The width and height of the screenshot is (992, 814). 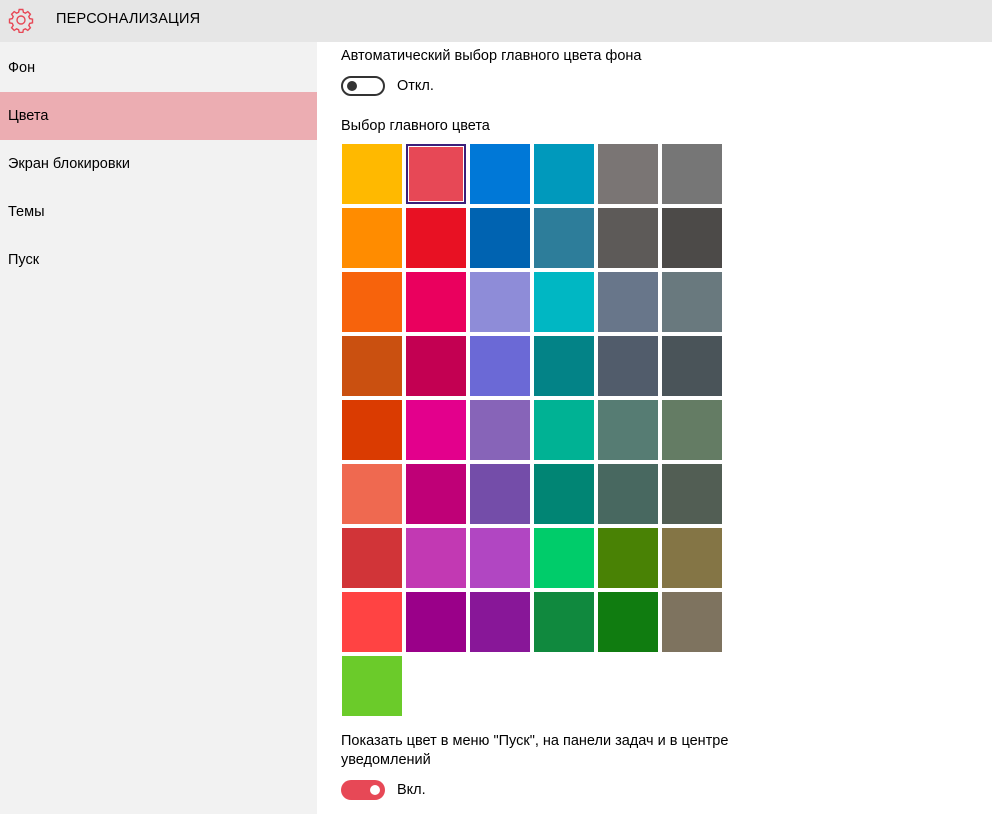 What do you see at coordinates (363, 86) in the screenshot?
I see `auto-color-toggle` at bounding box center [363, 86].